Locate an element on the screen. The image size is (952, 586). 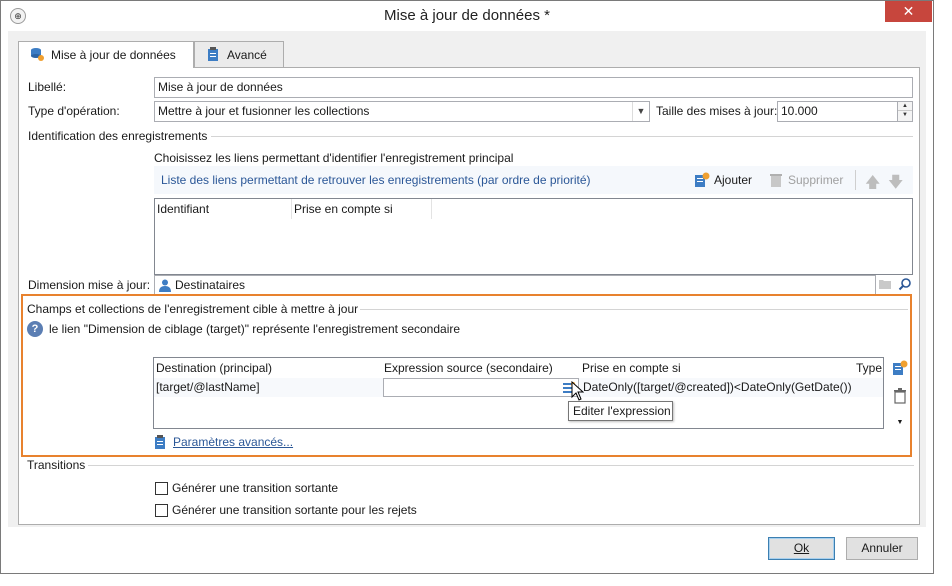
ok-label: Ok is located at coordinates (801, 548).